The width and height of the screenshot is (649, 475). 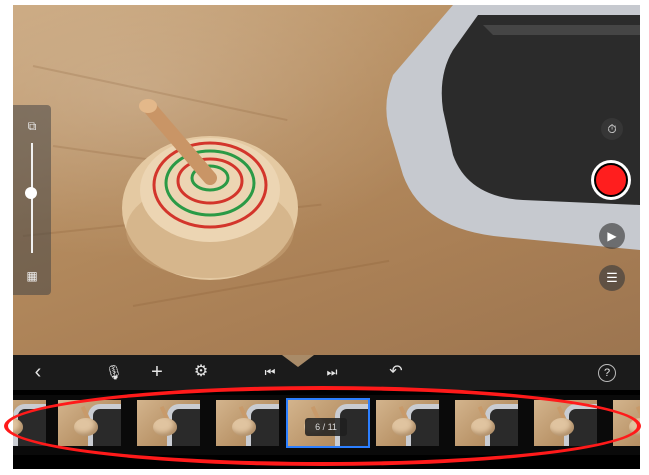 What do you see at coordinates (38, 372) in the screenshot?
I see `back-button: ‹` at bounding box center [38, 372].